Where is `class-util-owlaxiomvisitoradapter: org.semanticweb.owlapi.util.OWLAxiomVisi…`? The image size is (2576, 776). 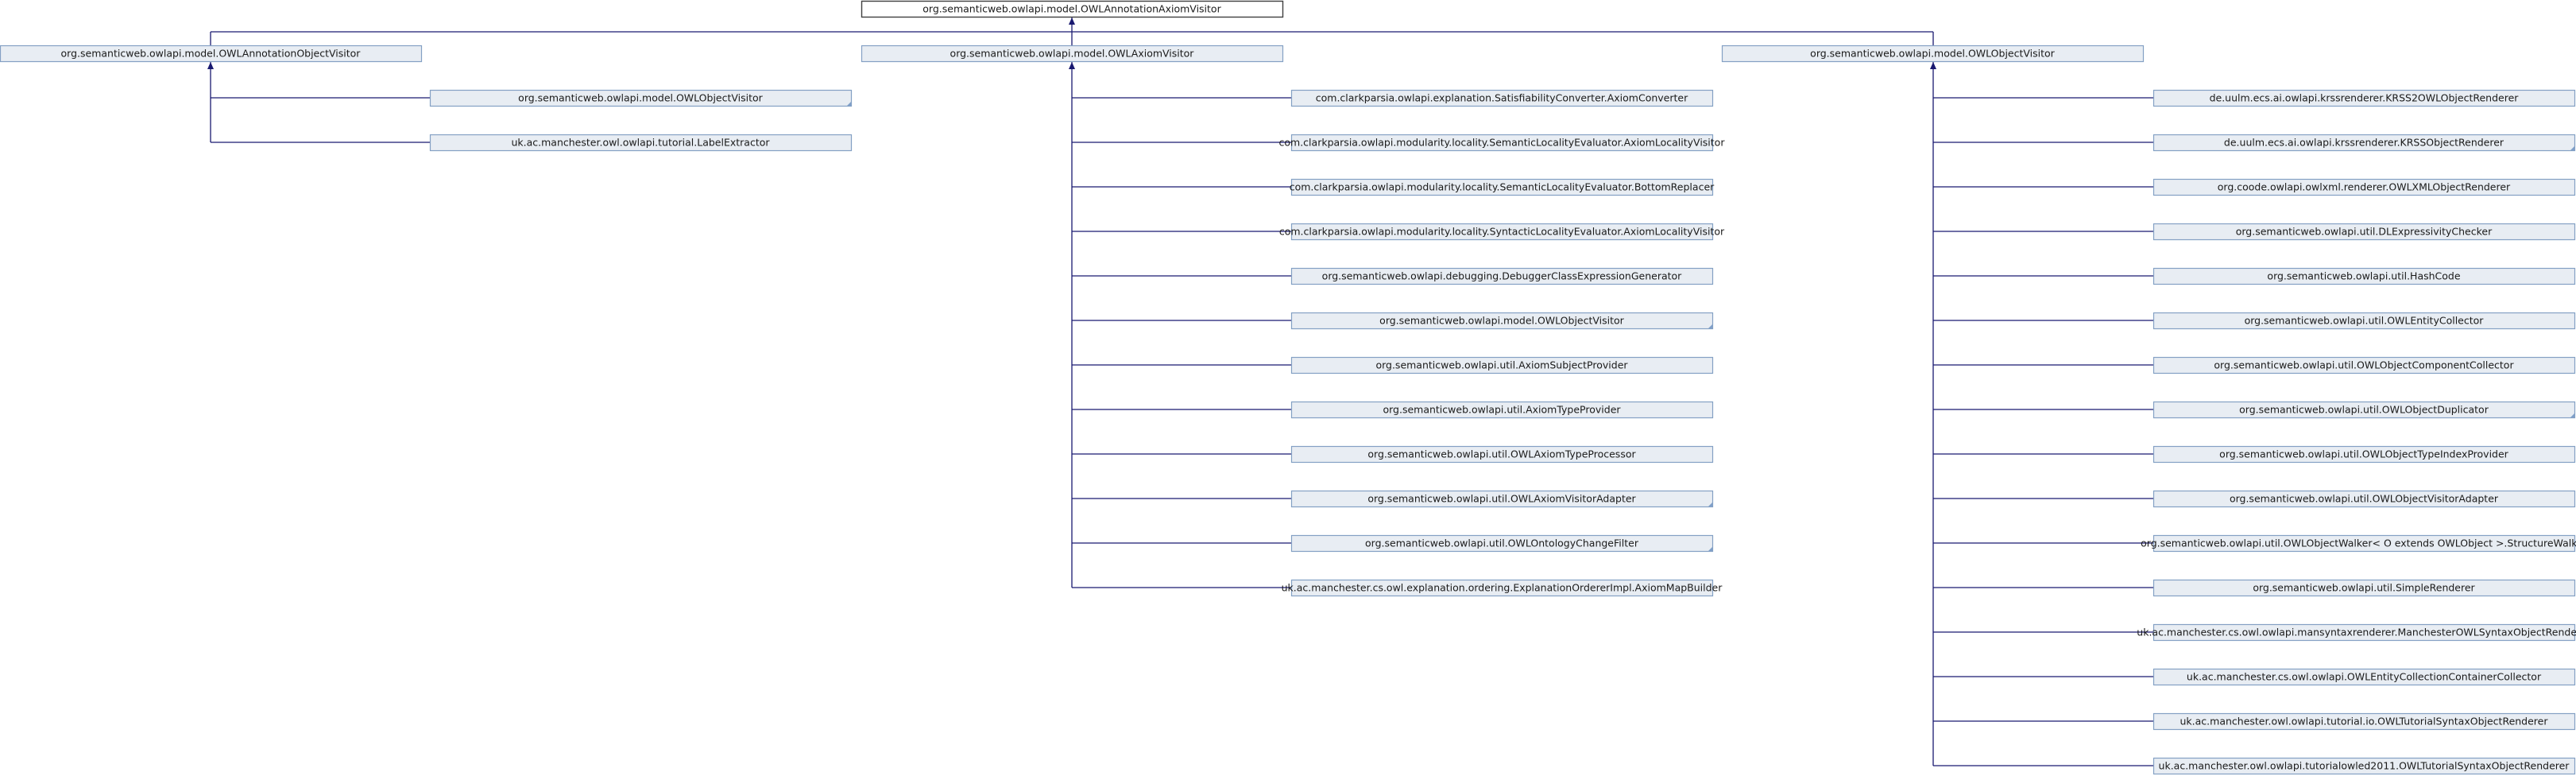 class-util-owlaxiomvisitoradapter: org.semanticweb.owlapi.util.OWLAxiomVisi… is located at coordinates (1502, 499).